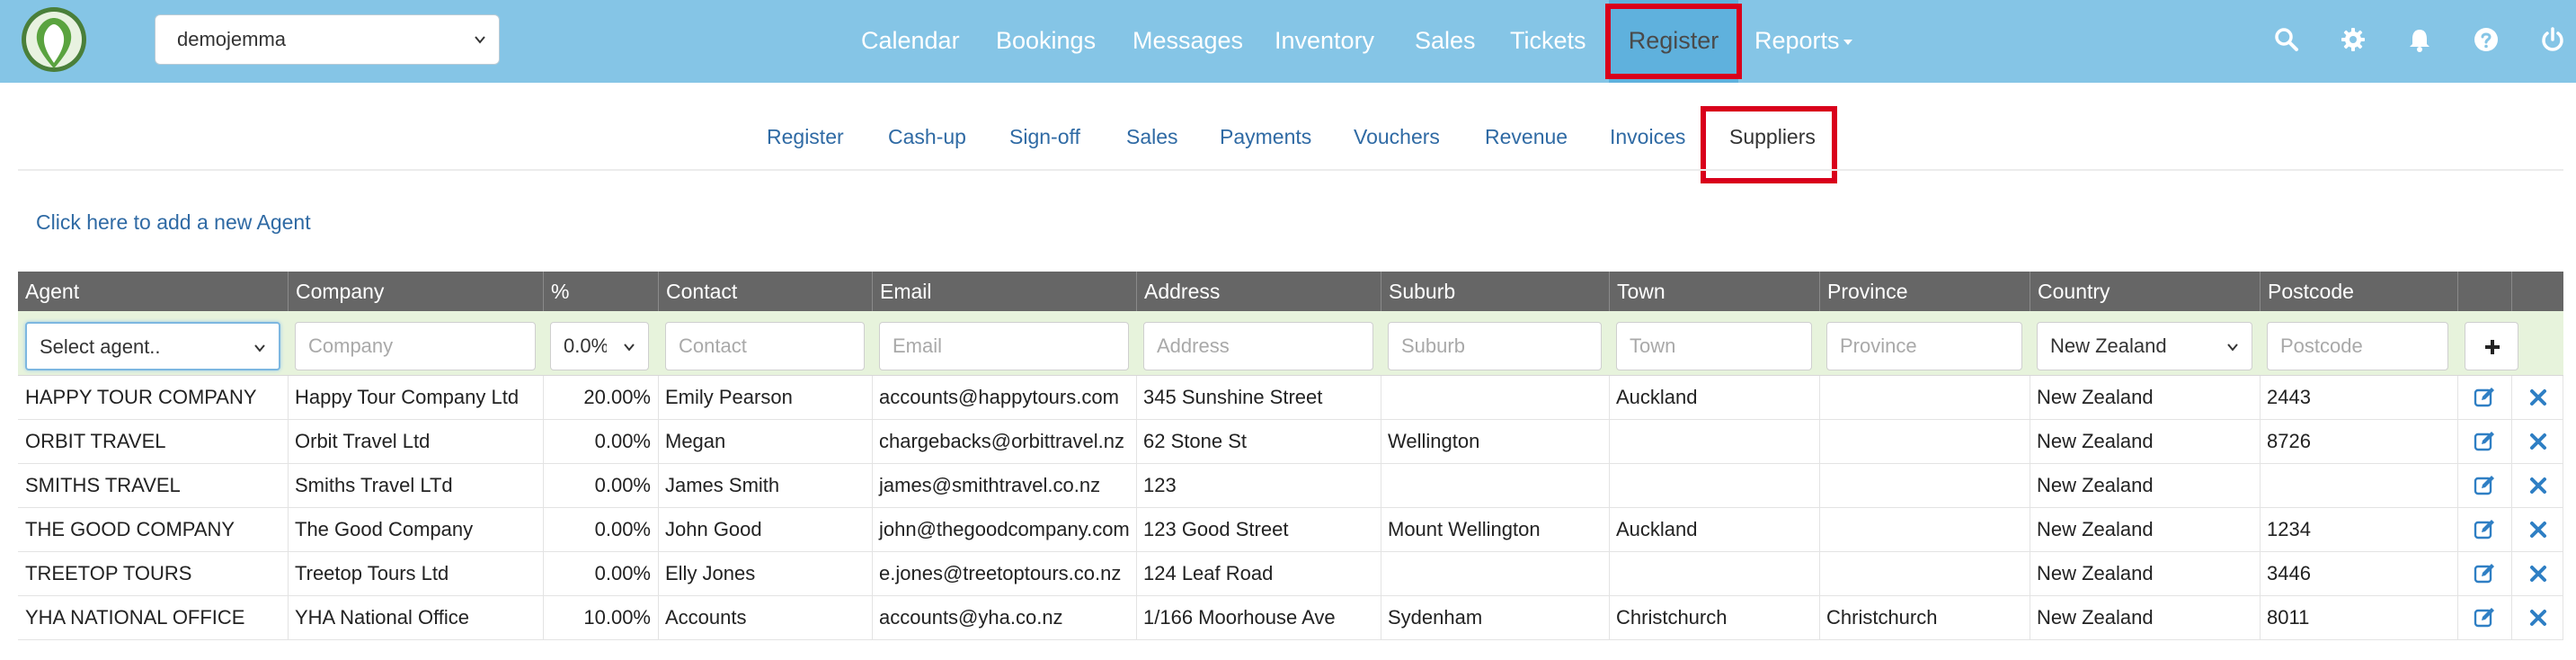  I want to click on nav-messages: Messages, so click(1188, 41).